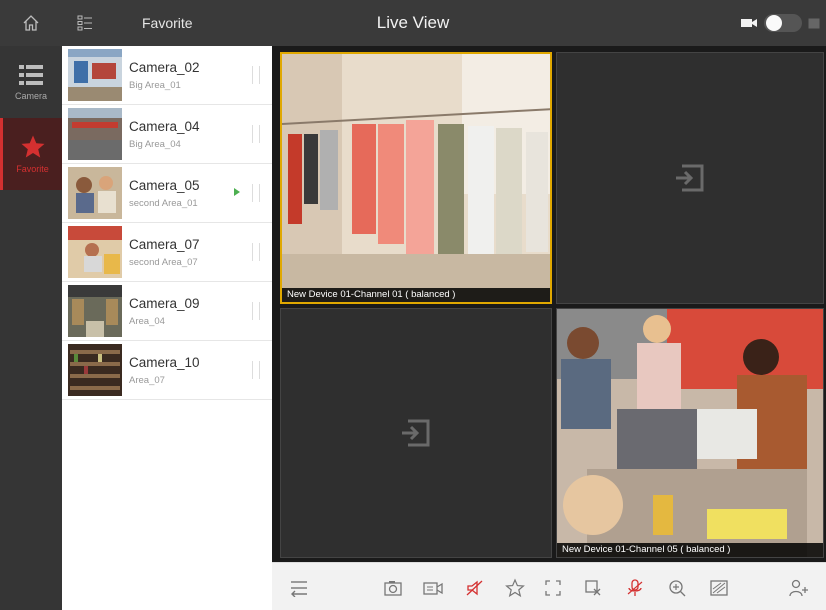  I want to click on home-button, so click(31, 23).